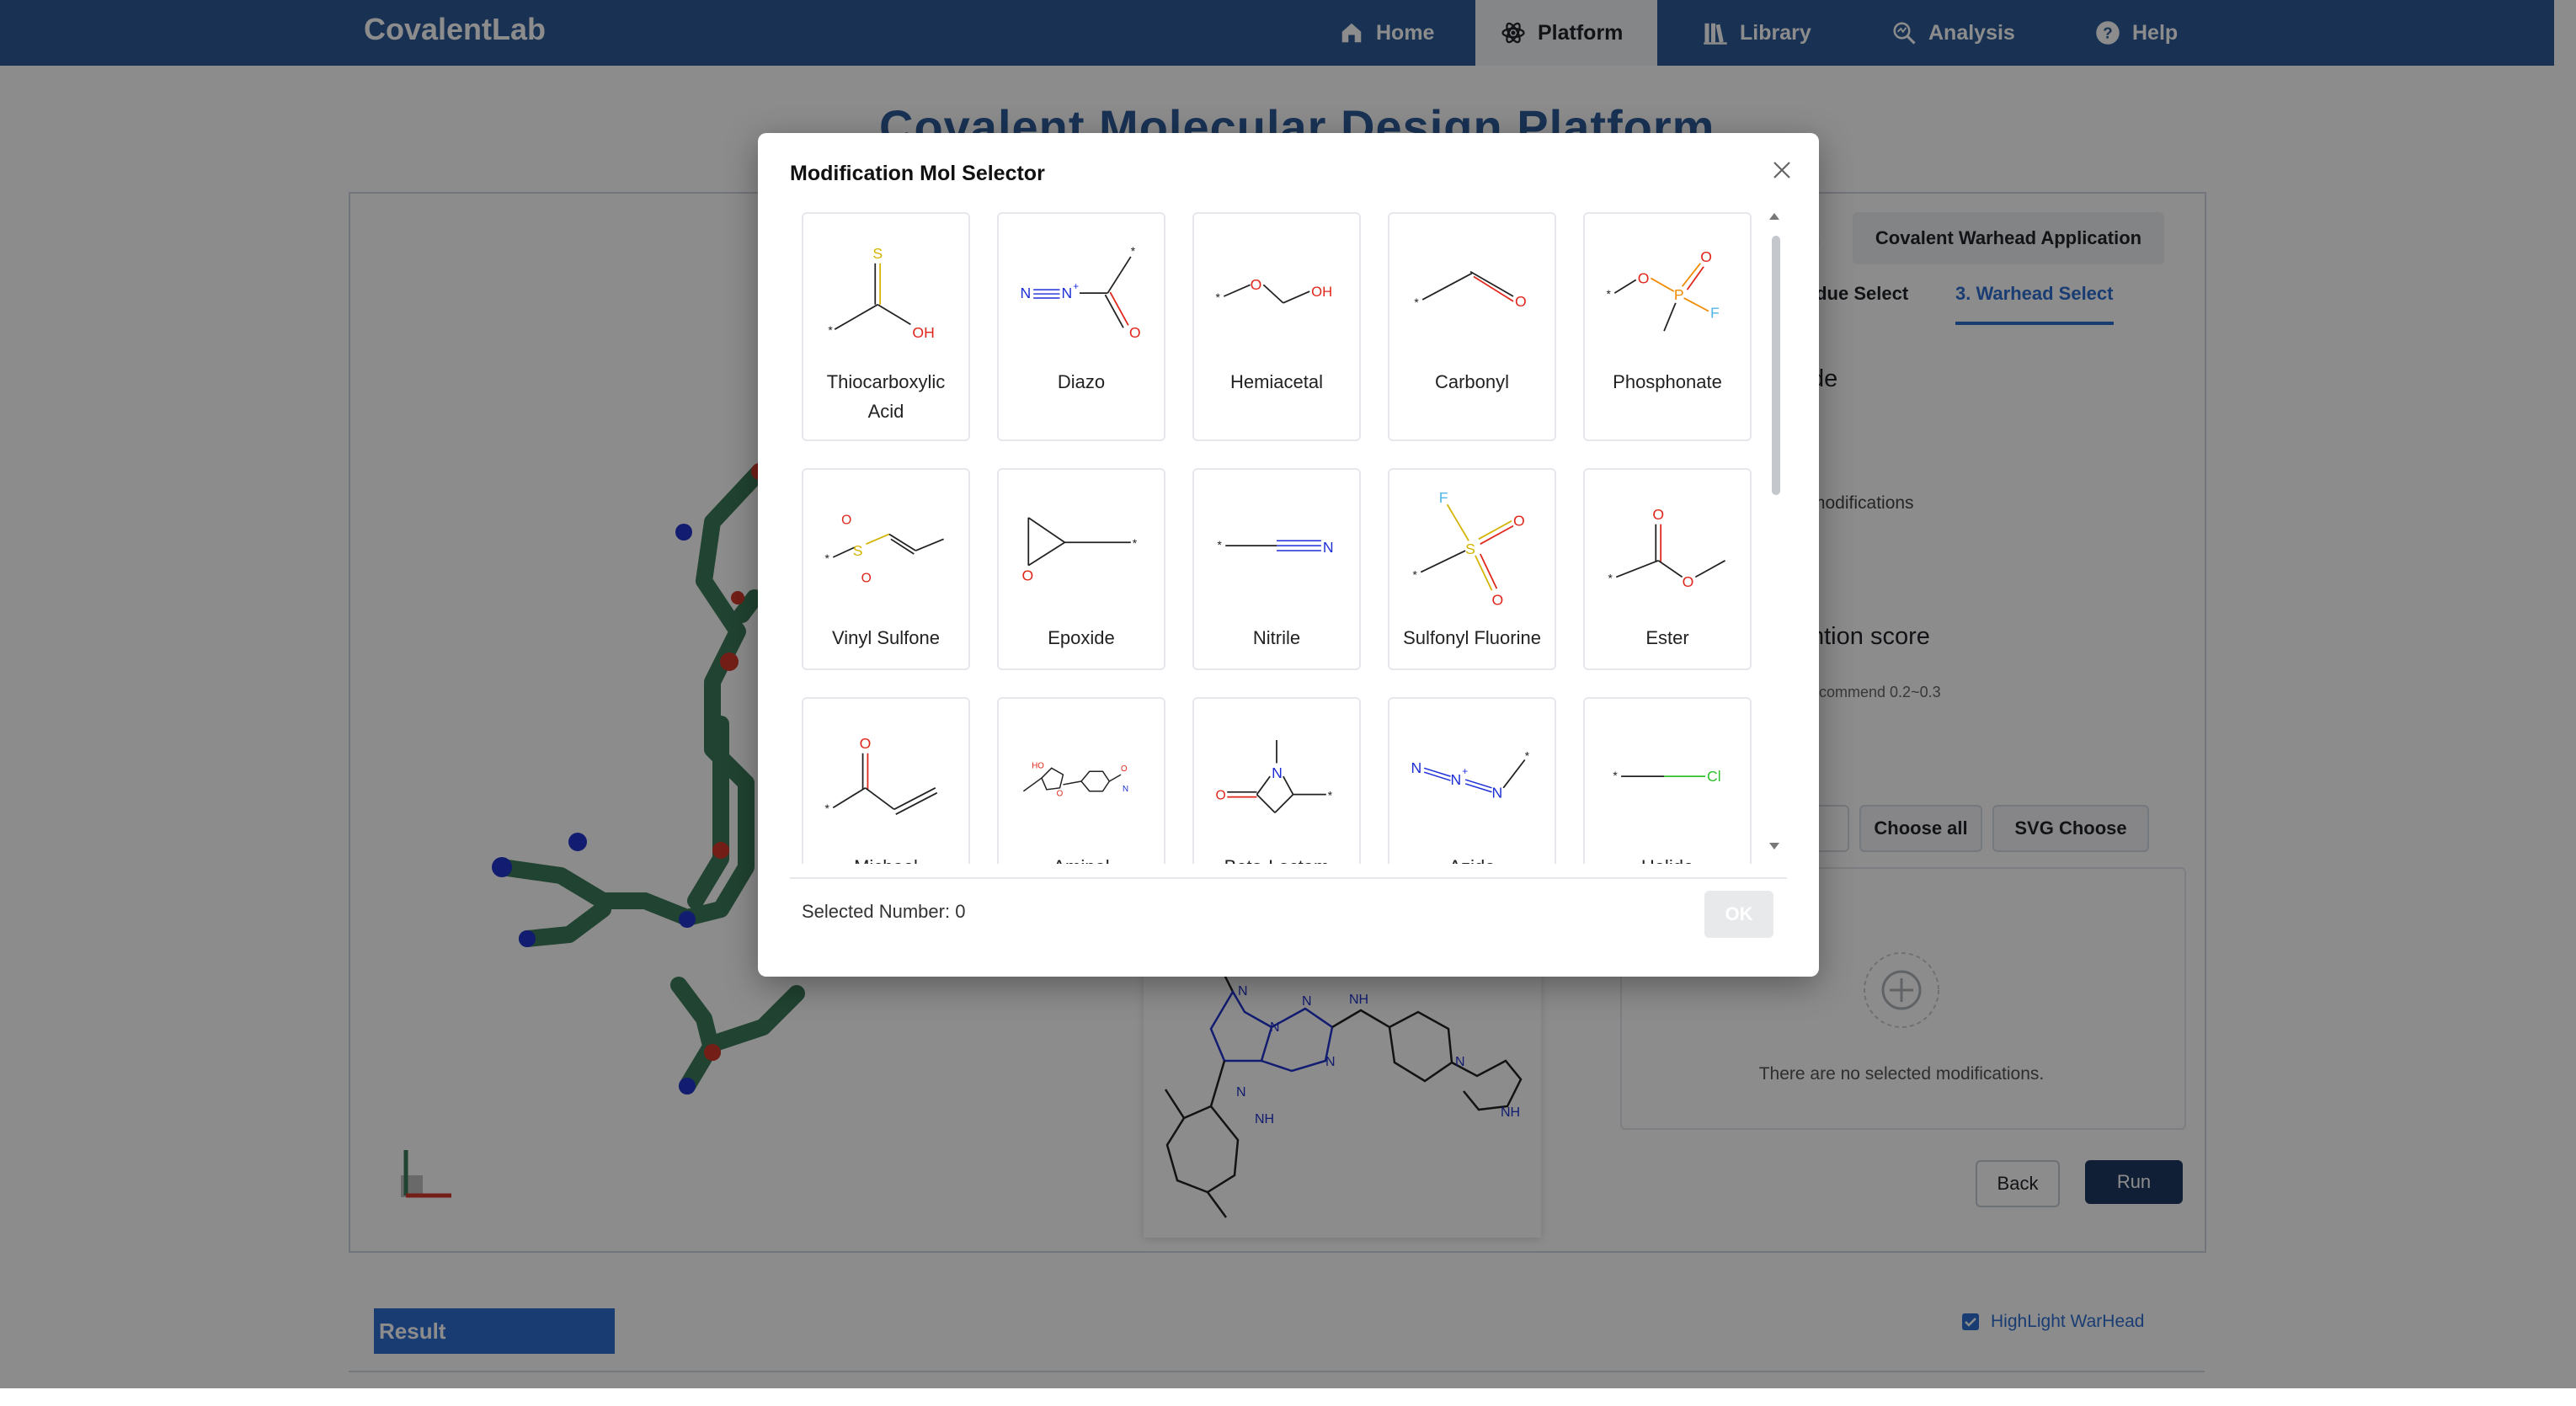 This screenshot has height=1406, width=2576. I want to click on dialog-title: Modification Mol Selector, so click(917, 173).